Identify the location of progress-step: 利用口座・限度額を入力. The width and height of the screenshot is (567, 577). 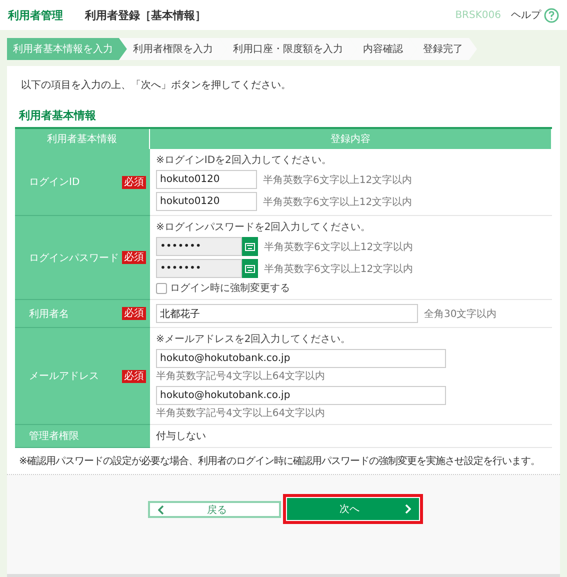
(288, 49).